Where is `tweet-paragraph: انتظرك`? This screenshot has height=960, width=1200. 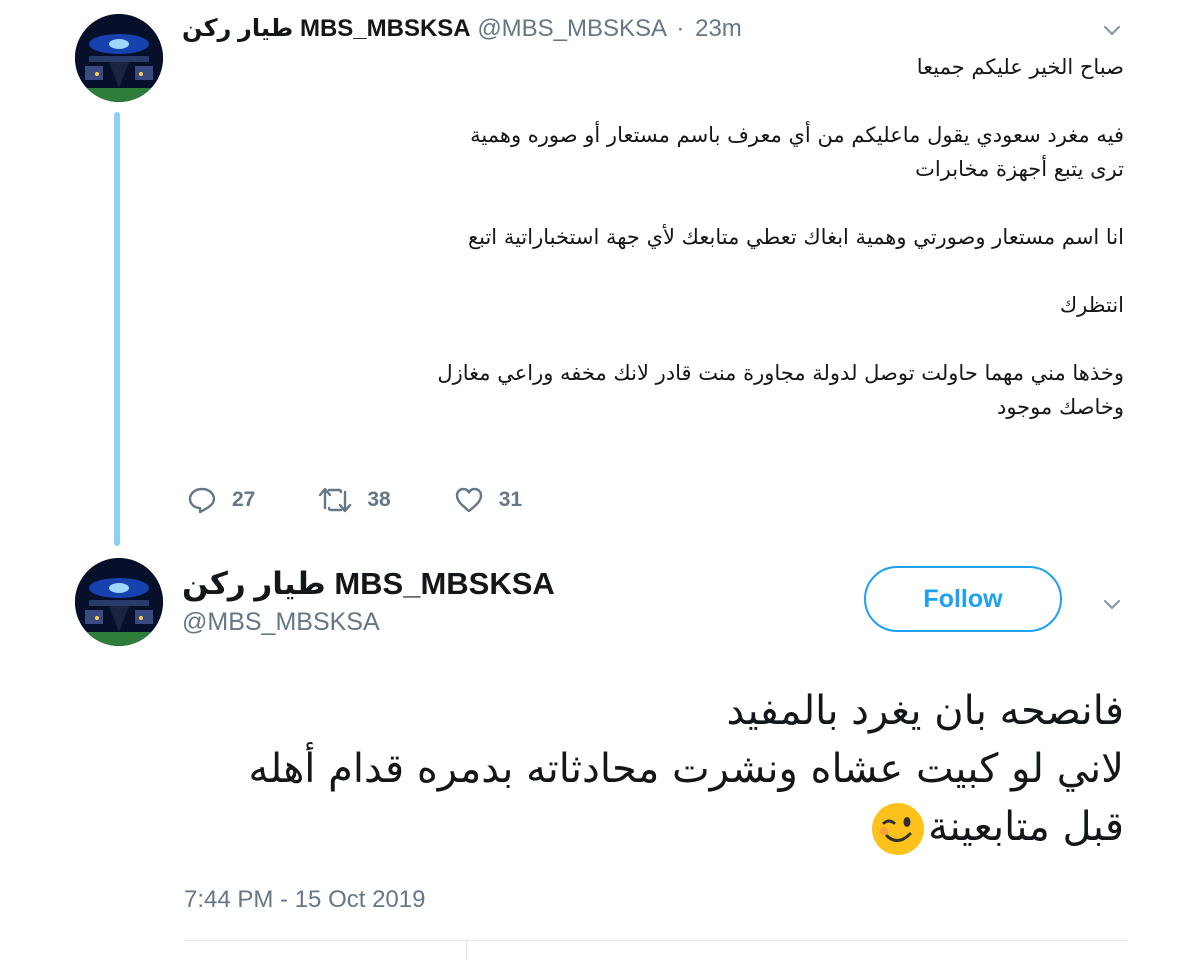
tweet-paragraph: انتظرك is located at coordinates (744, 305).